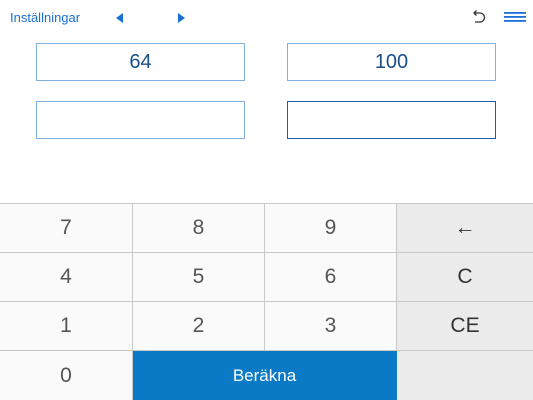 This screenshot has width=533, height=400. What do you see at coordinates (478, 17) in the screenshot?
I see `undo-icon` at bounding box center [478, 17].